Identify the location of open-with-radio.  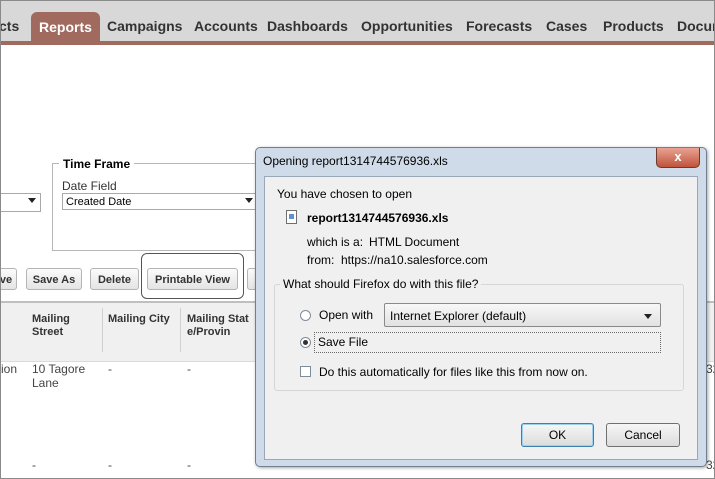
(305, 315).